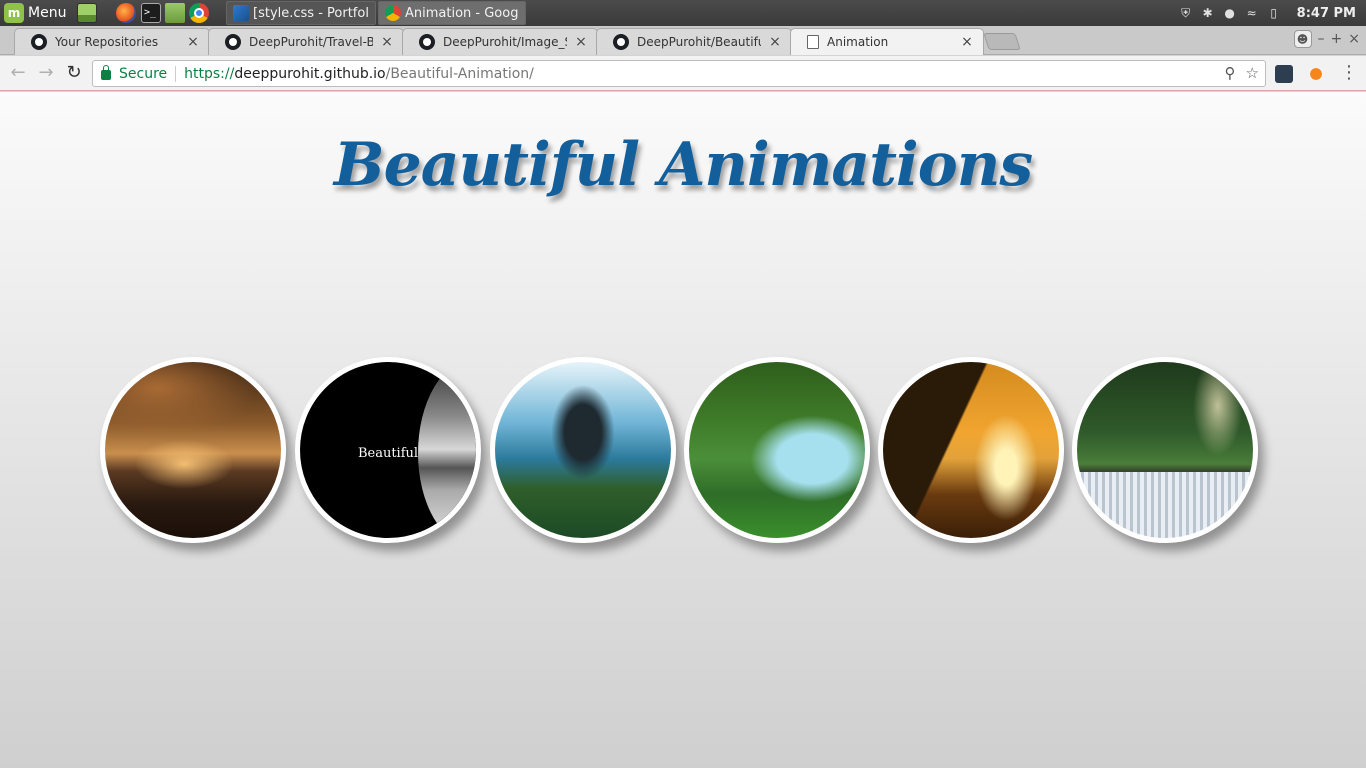 This screenshot has width=1366, height=768. What do you see at coordinates (459, 73) in the screenshot?
I see `url-path: /Beautiful-Animation/` at bounding box center [459, 73].